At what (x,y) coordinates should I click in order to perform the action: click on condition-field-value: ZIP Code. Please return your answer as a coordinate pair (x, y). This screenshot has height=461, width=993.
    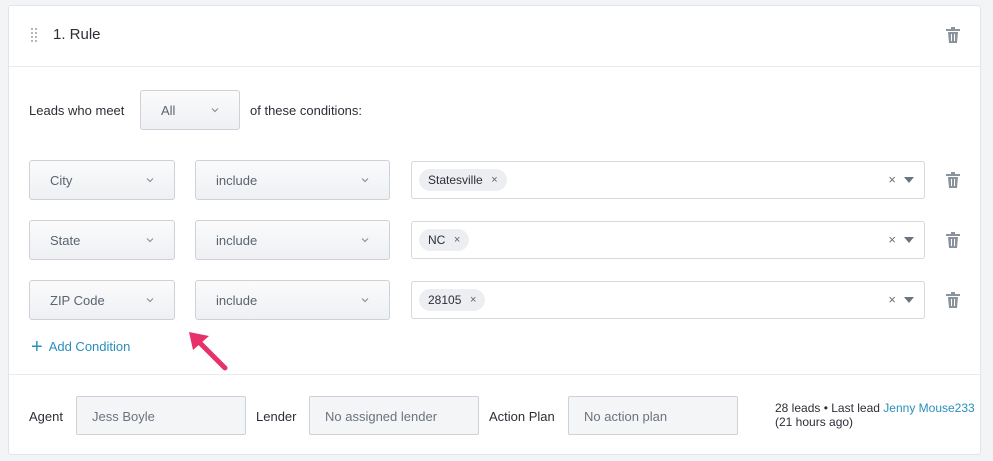
    Looking at the image, I should click on (77, 300).